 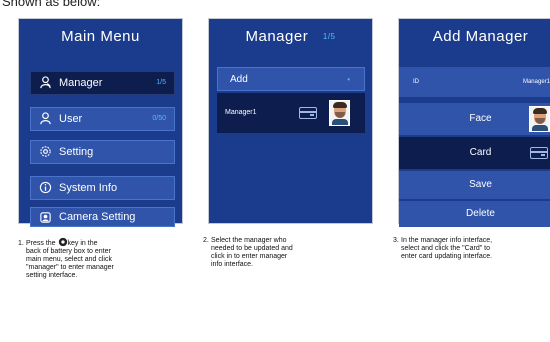 What do you see at coordinates (159, 118) in the screenshot?
I see `user-count: 0/50` at bounding box center [159, 118].